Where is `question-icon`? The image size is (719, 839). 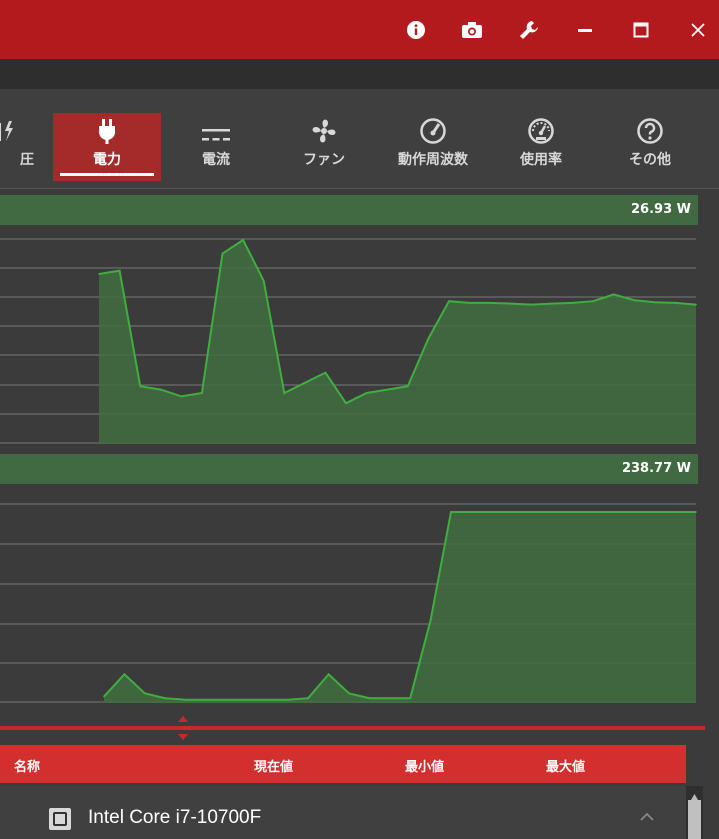 question-icon is located at coordinates (650, 129).